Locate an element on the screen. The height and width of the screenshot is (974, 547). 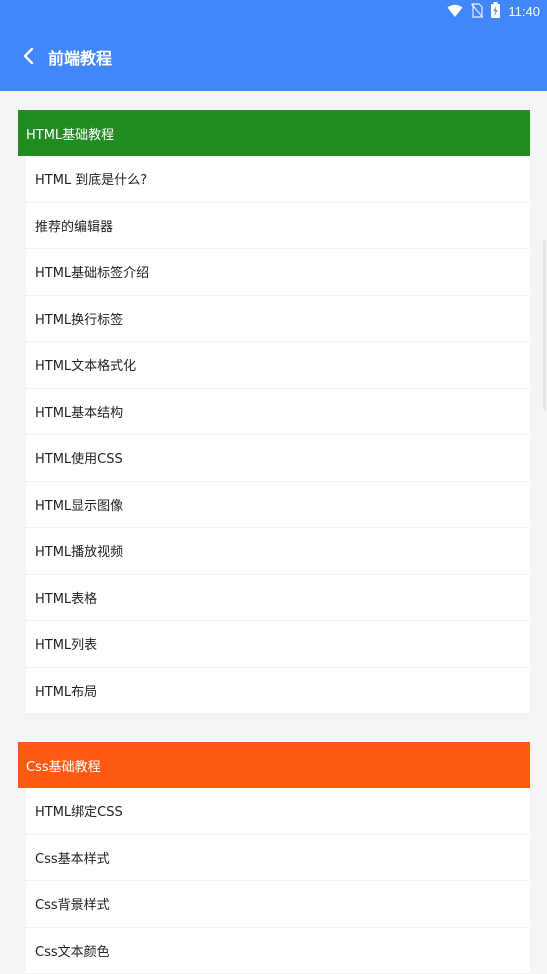
status-bar: 11:40 is located at coordinates (273, 12).